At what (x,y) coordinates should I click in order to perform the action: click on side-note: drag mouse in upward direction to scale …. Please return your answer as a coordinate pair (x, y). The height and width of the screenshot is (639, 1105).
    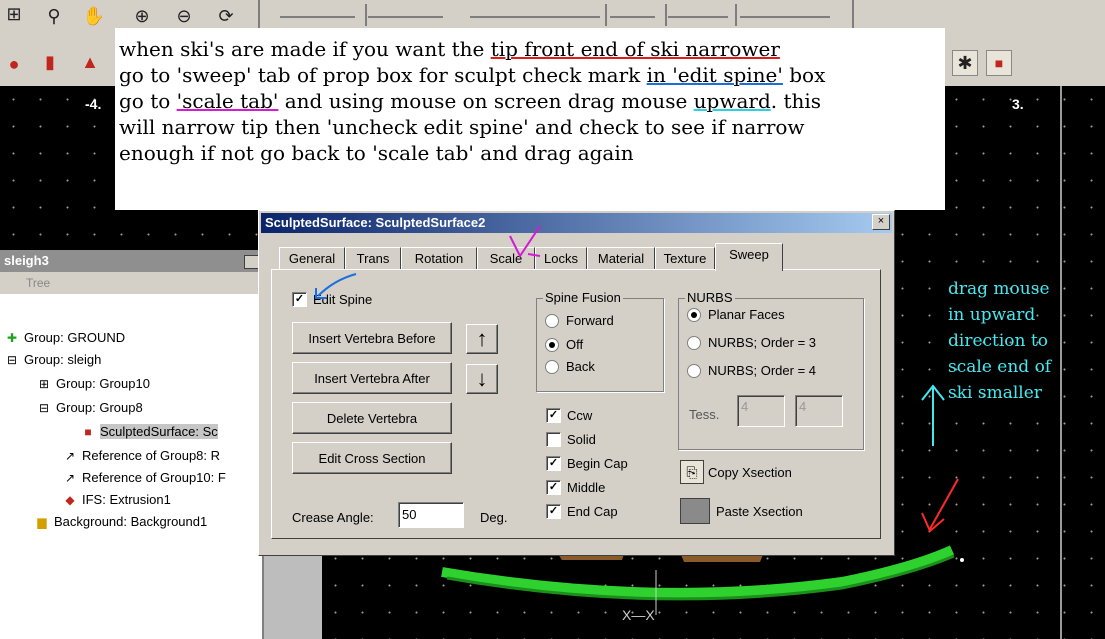
    Looking at the image, I should click on (1023, 341).